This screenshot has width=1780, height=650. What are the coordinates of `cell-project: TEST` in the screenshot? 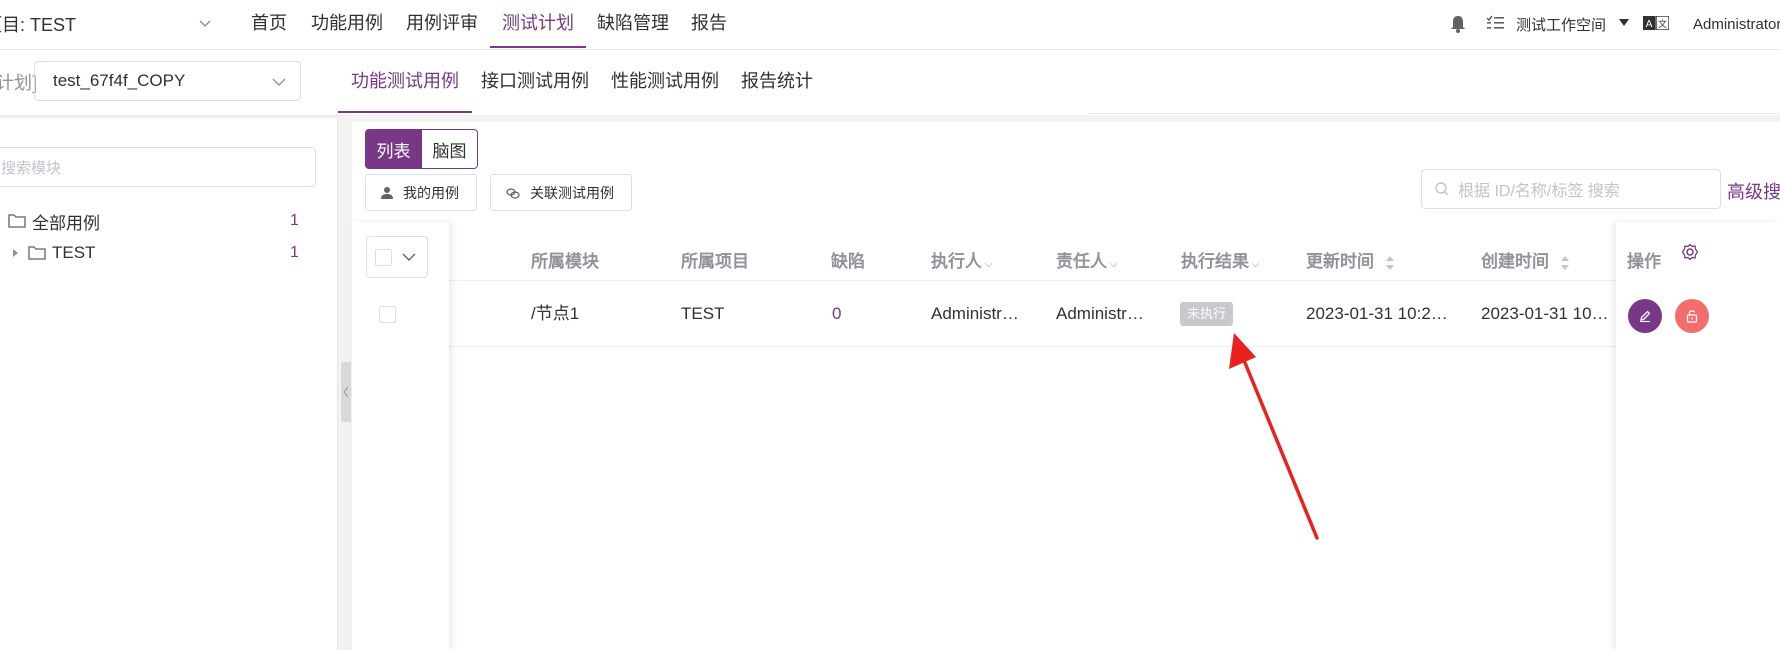 It's located at (703, 313).